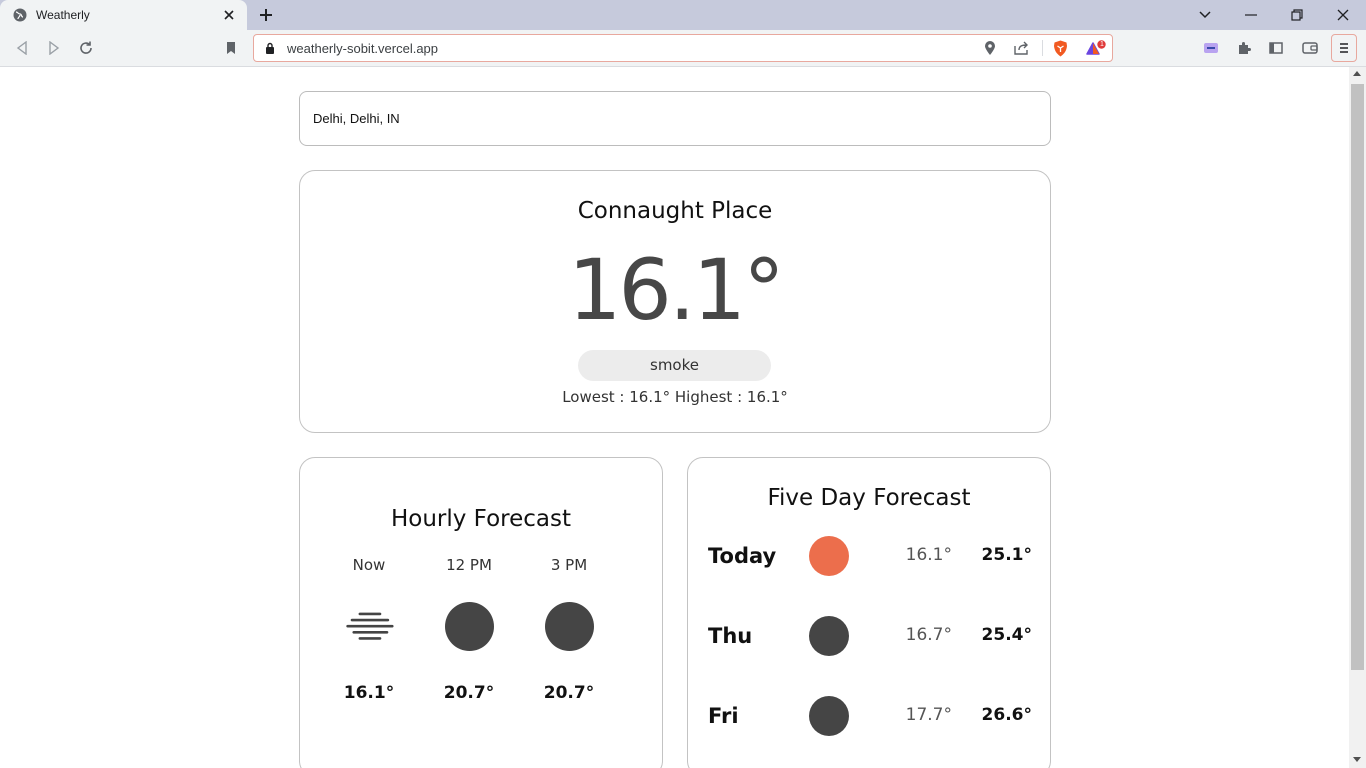  What do you see at coordinates (569, 565) in the screenshot?
I see `hourly-time: 3 PM` at bounding box center [569, 565].